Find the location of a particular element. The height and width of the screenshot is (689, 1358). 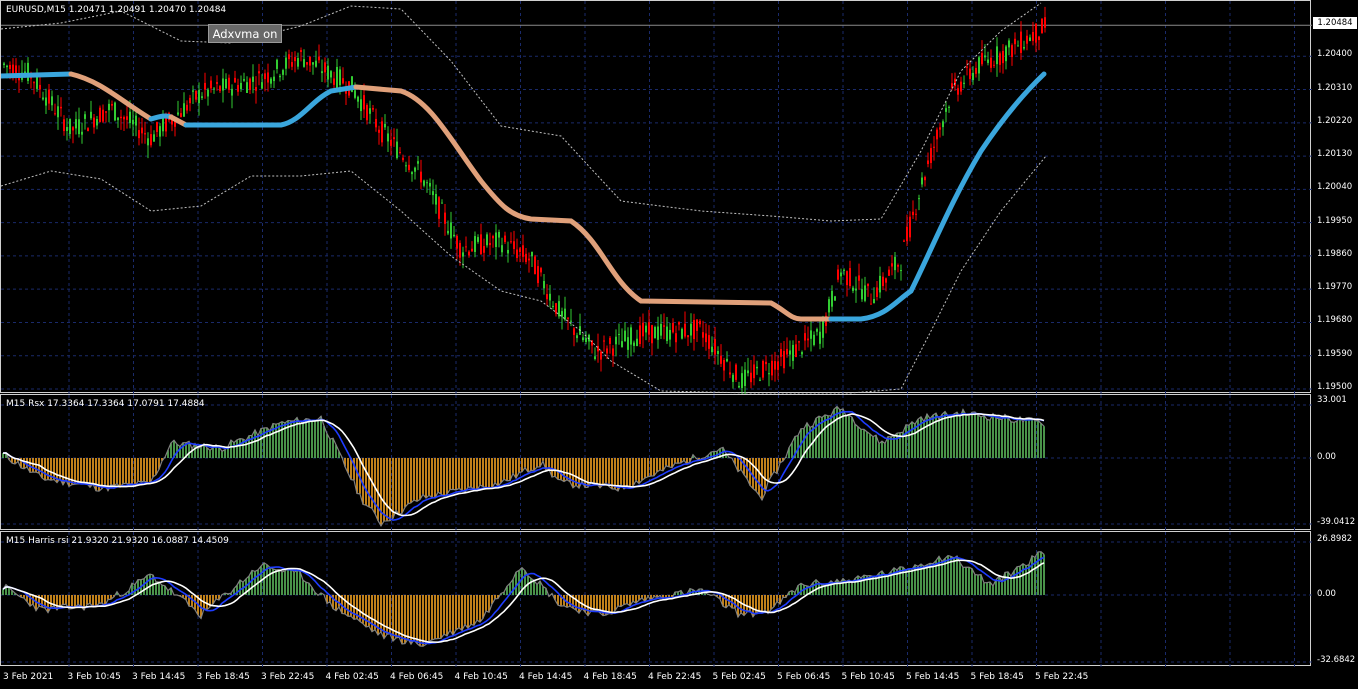

signal-line-blue is located at coordinates (523, 600).